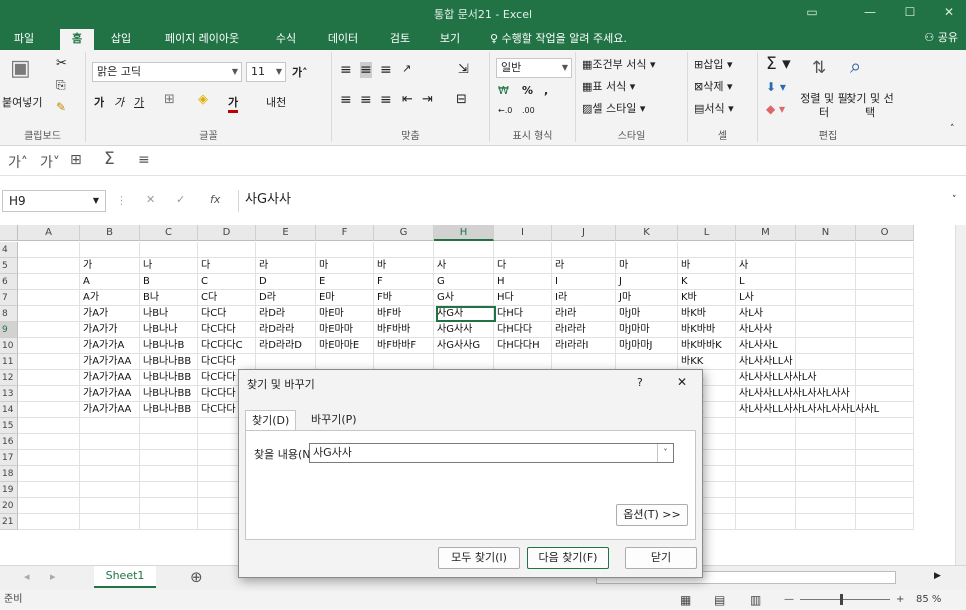 This screenshot has height=610, width=966. What do you see at coordinates (584, 330) in the screenshot?
I see `cell: 라I라라` at bounding box center [584, 330].